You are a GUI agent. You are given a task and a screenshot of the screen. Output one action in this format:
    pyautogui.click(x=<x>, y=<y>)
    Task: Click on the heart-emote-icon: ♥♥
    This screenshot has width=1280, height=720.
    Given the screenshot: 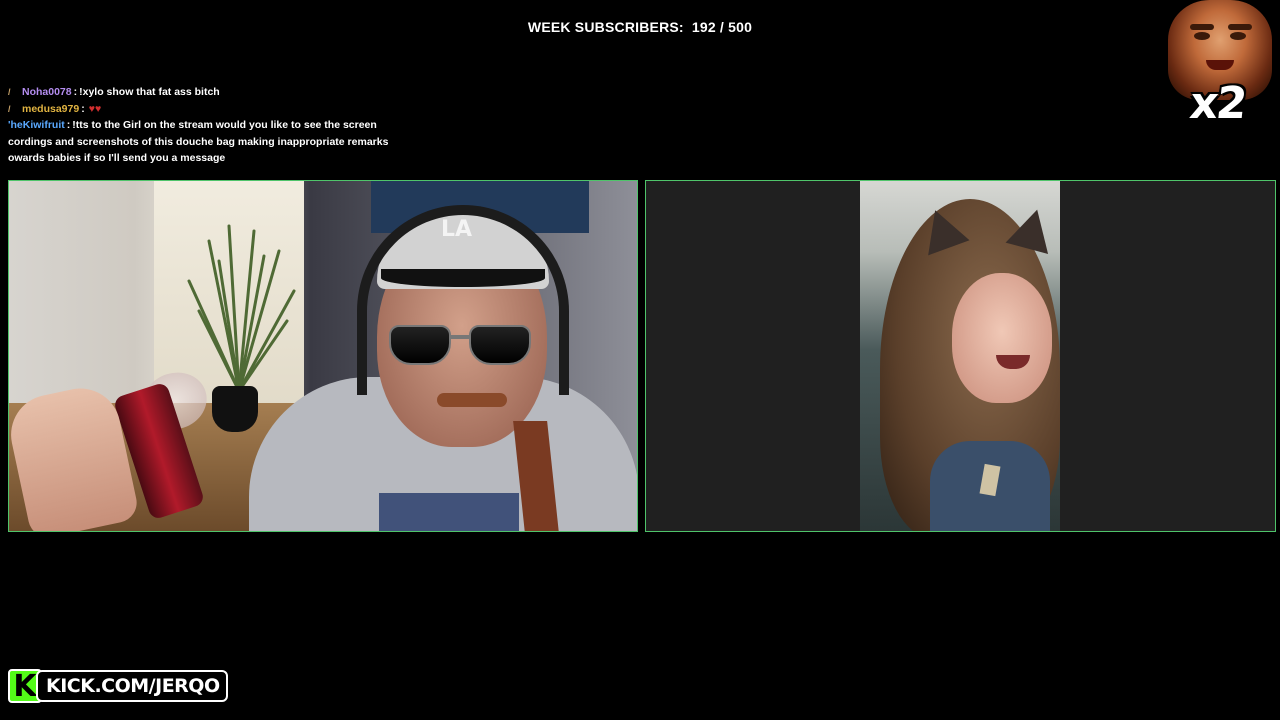 What is the action you would take?
    pyautogui.click(x=95, y=108)
    